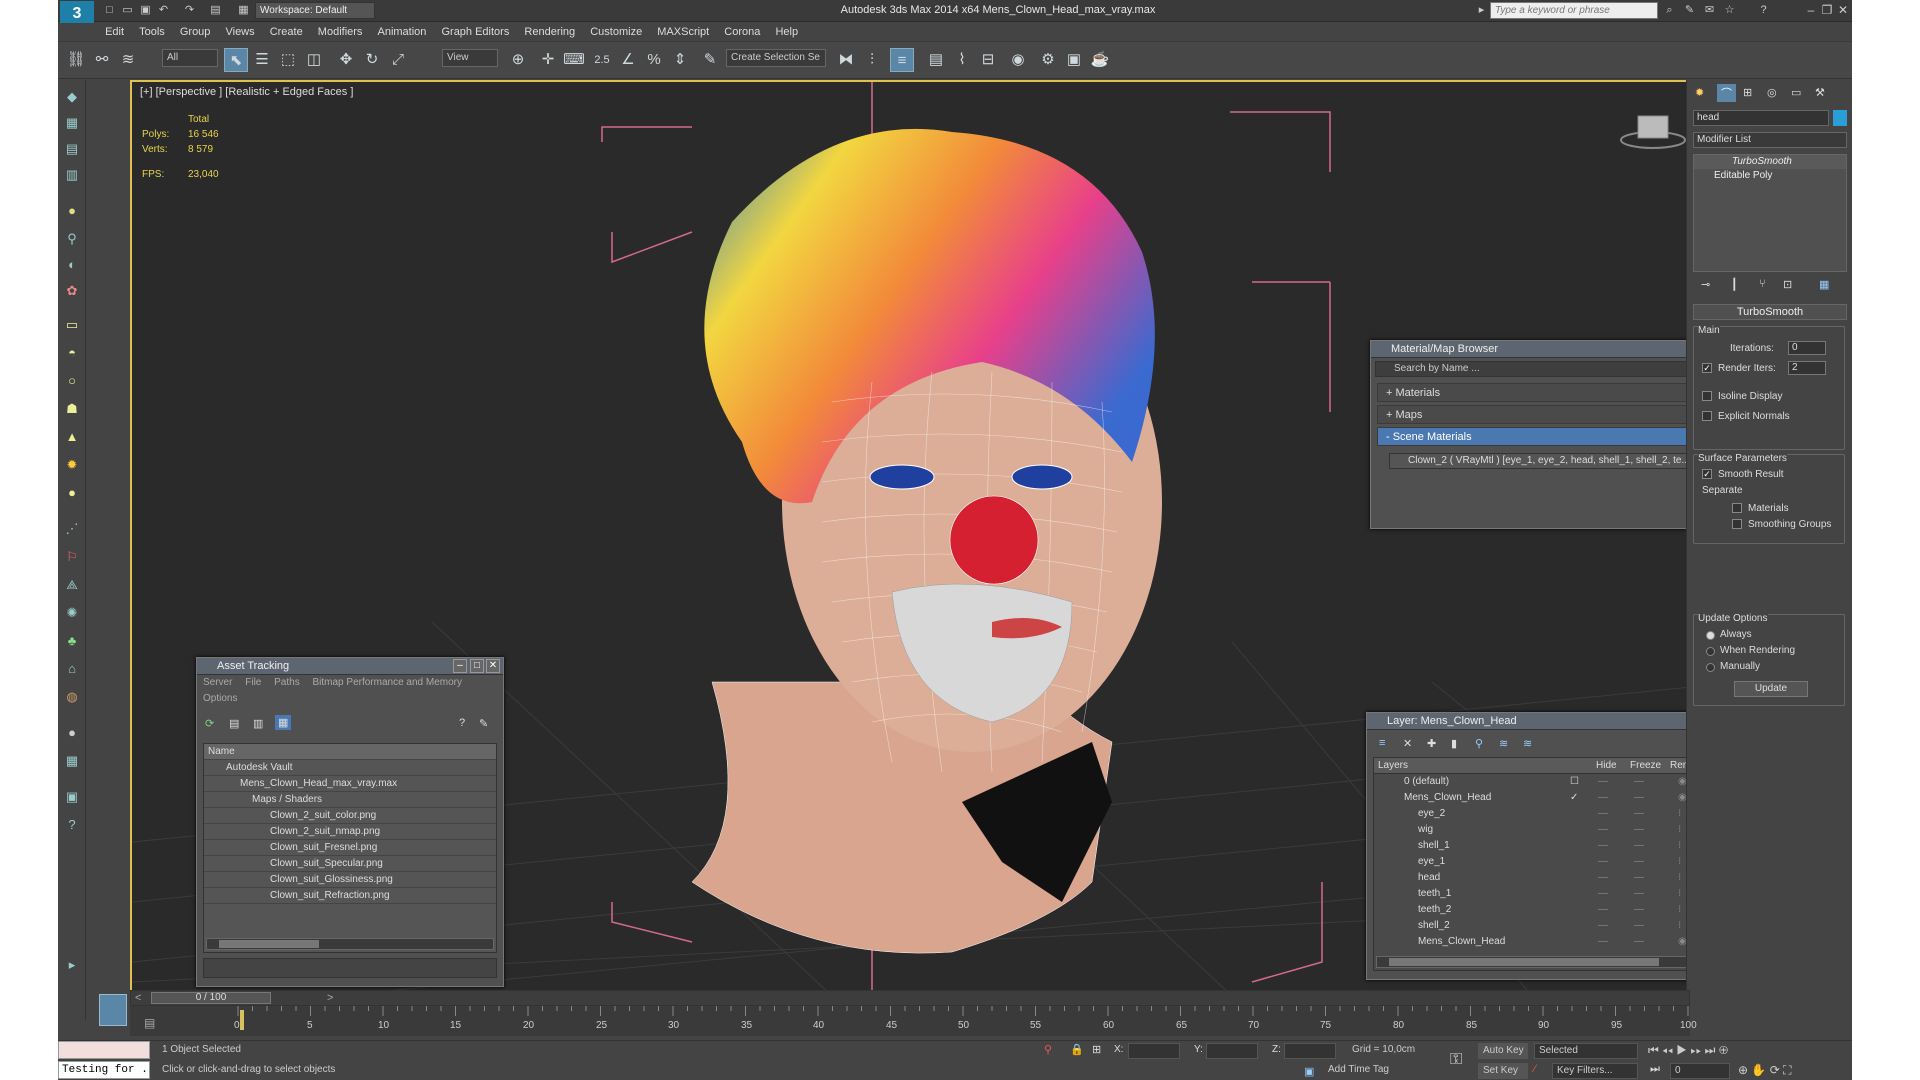  What do you see at coordinates (145, 10) in the screenshot?
I see `save-file-icon: ▣` at bounding box center [145, 10].